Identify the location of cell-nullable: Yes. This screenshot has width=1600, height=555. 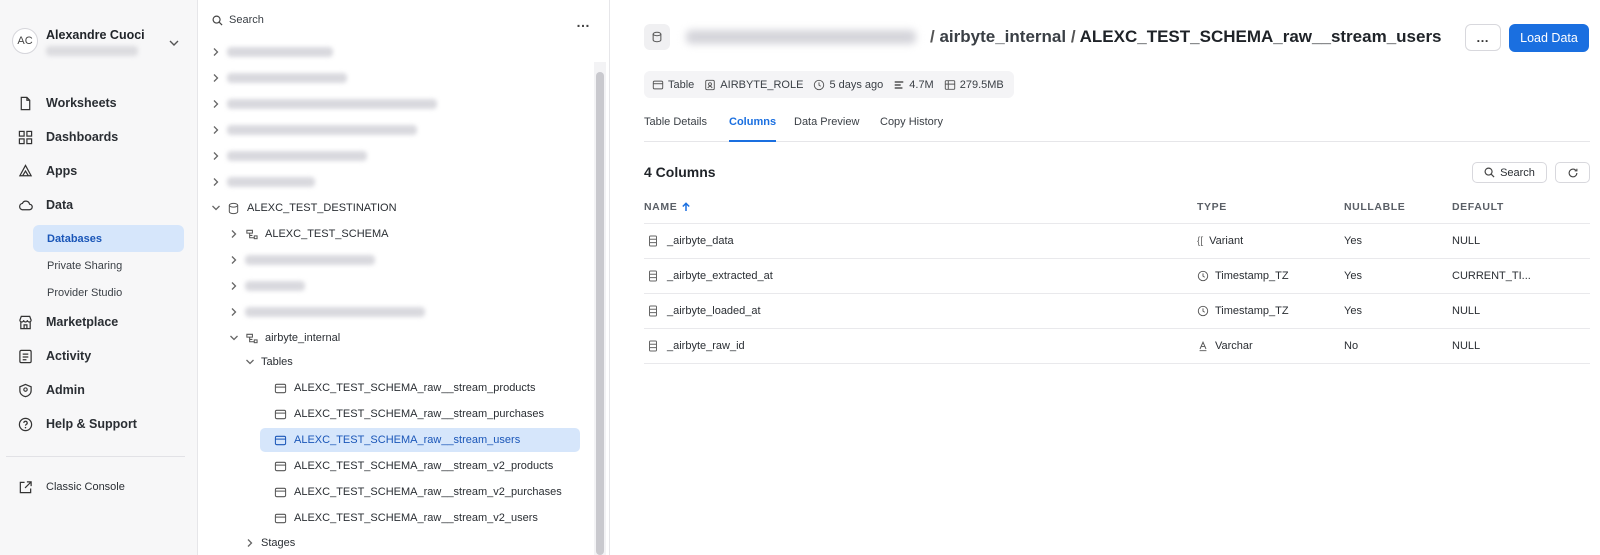
(1353, 311).